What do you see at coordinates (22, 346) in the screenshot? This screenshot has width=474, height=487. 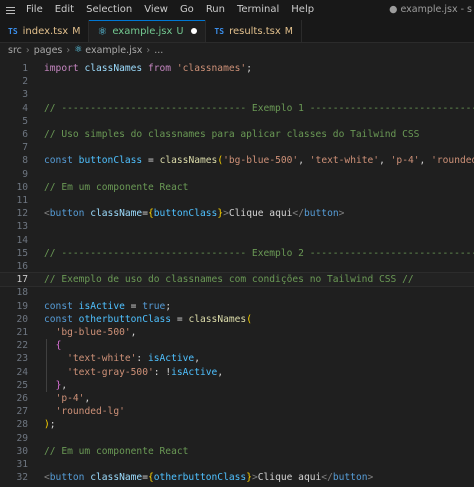 I see `line-number: 22` at bounding box center [22, 346].